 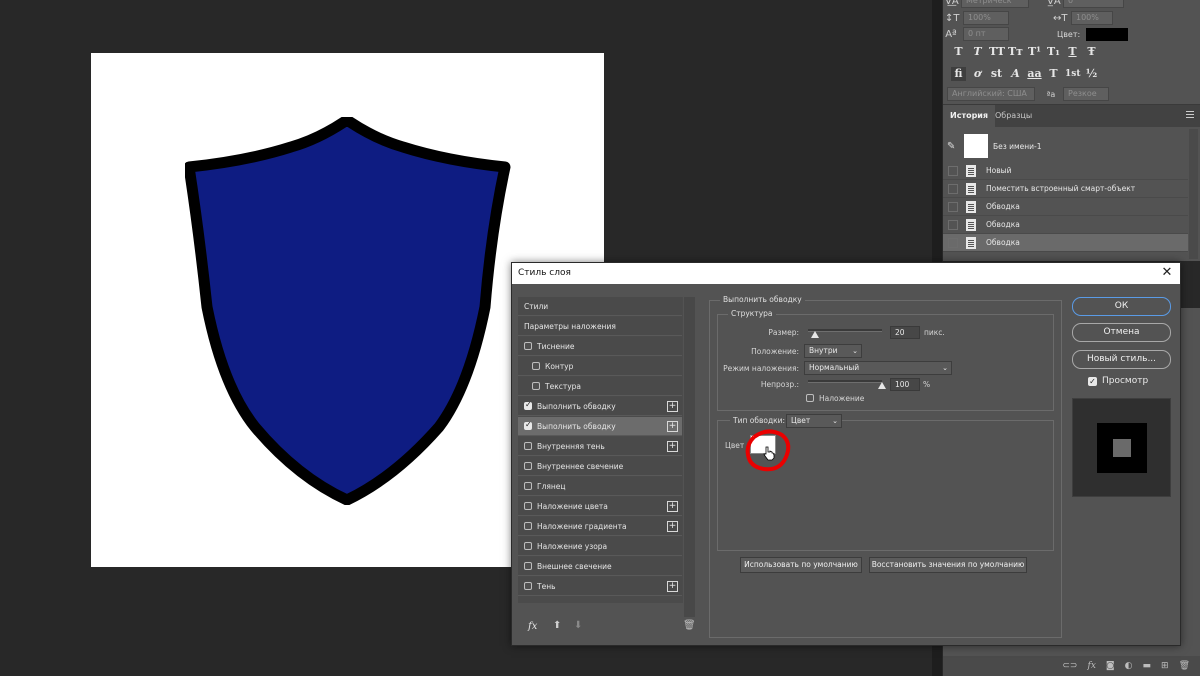 What do you see at coordinates (600, 506) in the screenshot?
I see `style-item: Наложение цвета +` at bounding box center [600, 506].